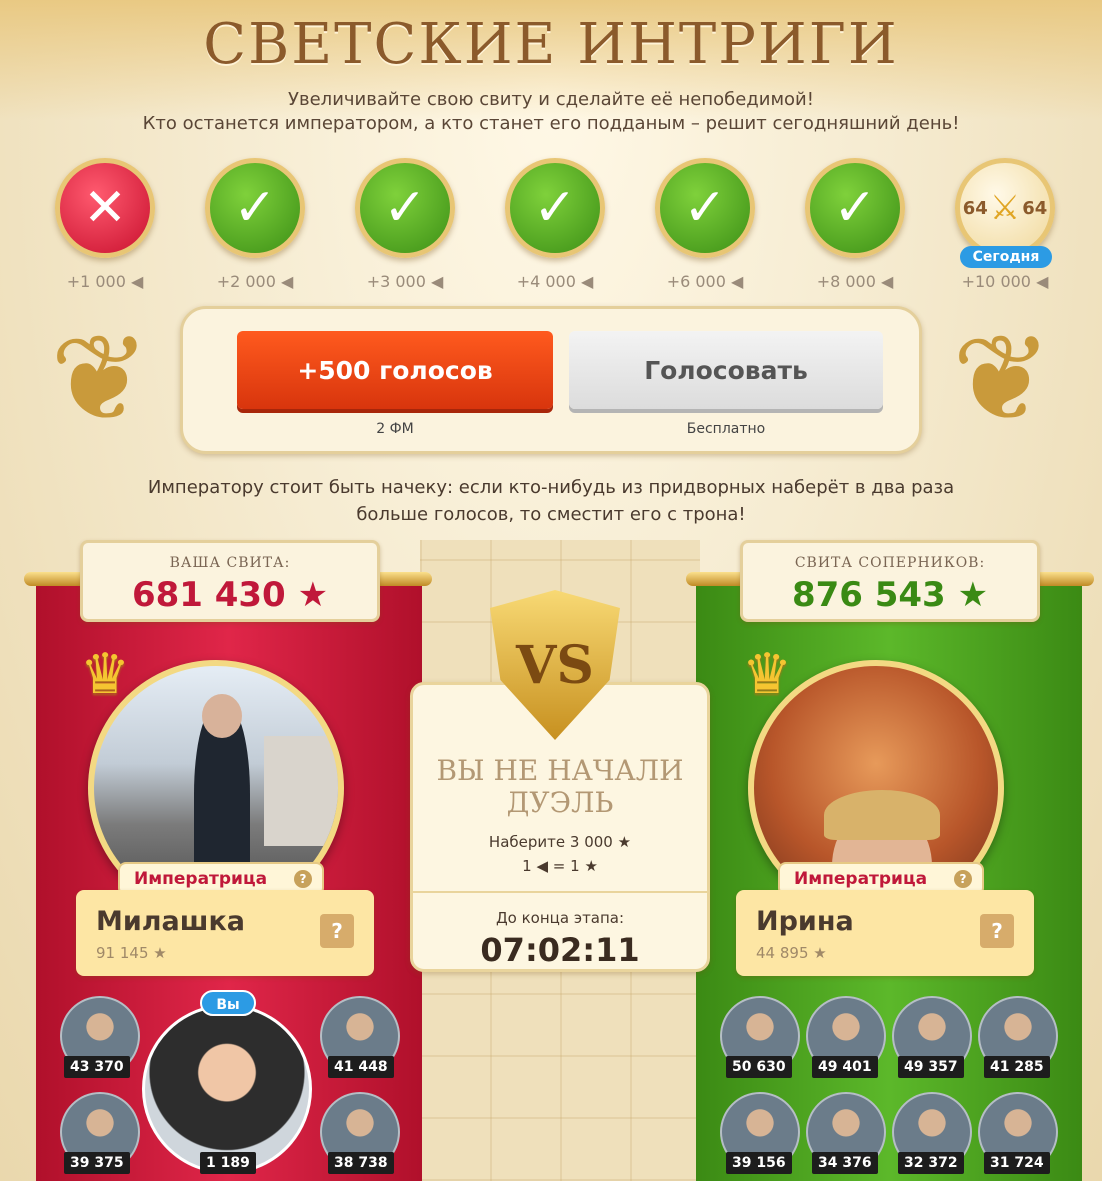 This screenshot has height=1181, width=1102. I want to click on ornament-right: ❦, so click(1002, 379).